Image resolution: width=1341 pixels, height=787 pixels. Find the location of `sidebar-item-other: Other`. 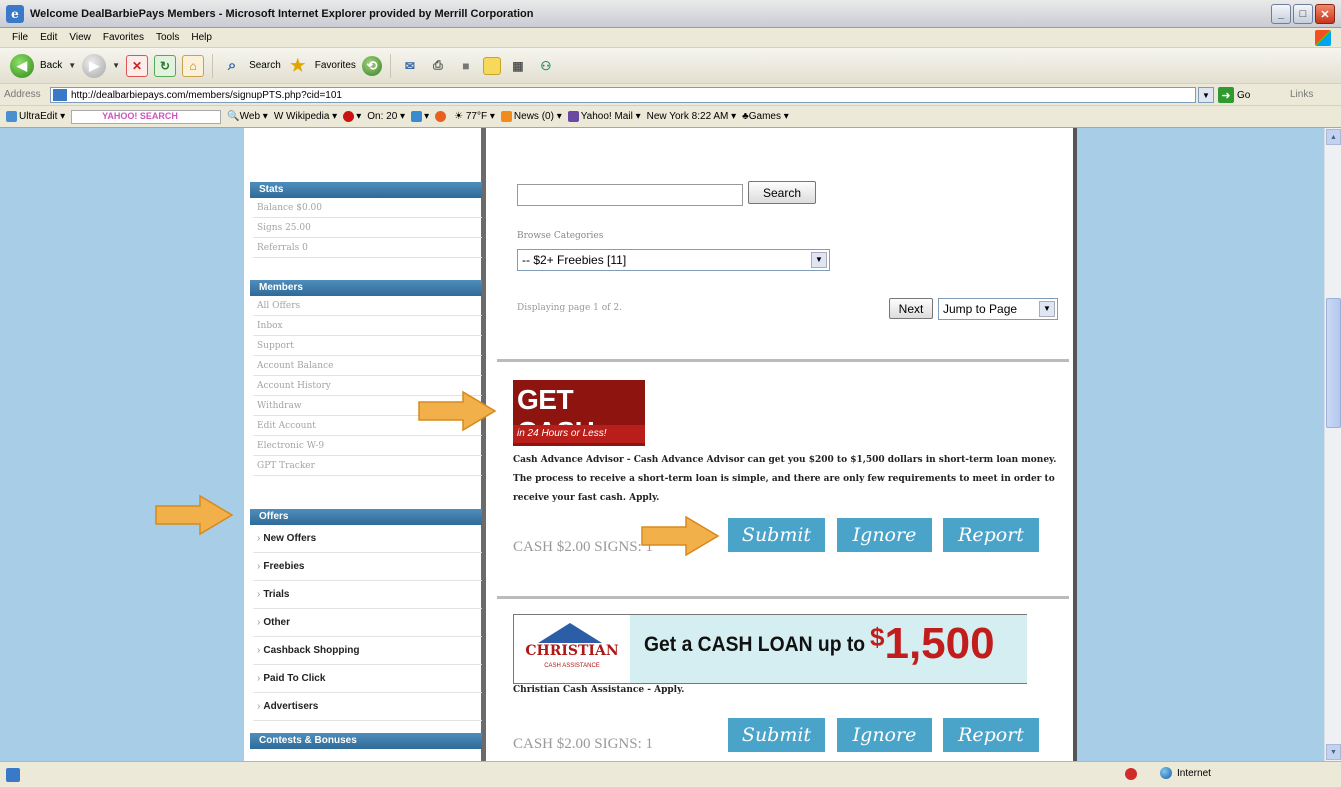

sidebar-item-other: Other is located at coordinates (367, 623).